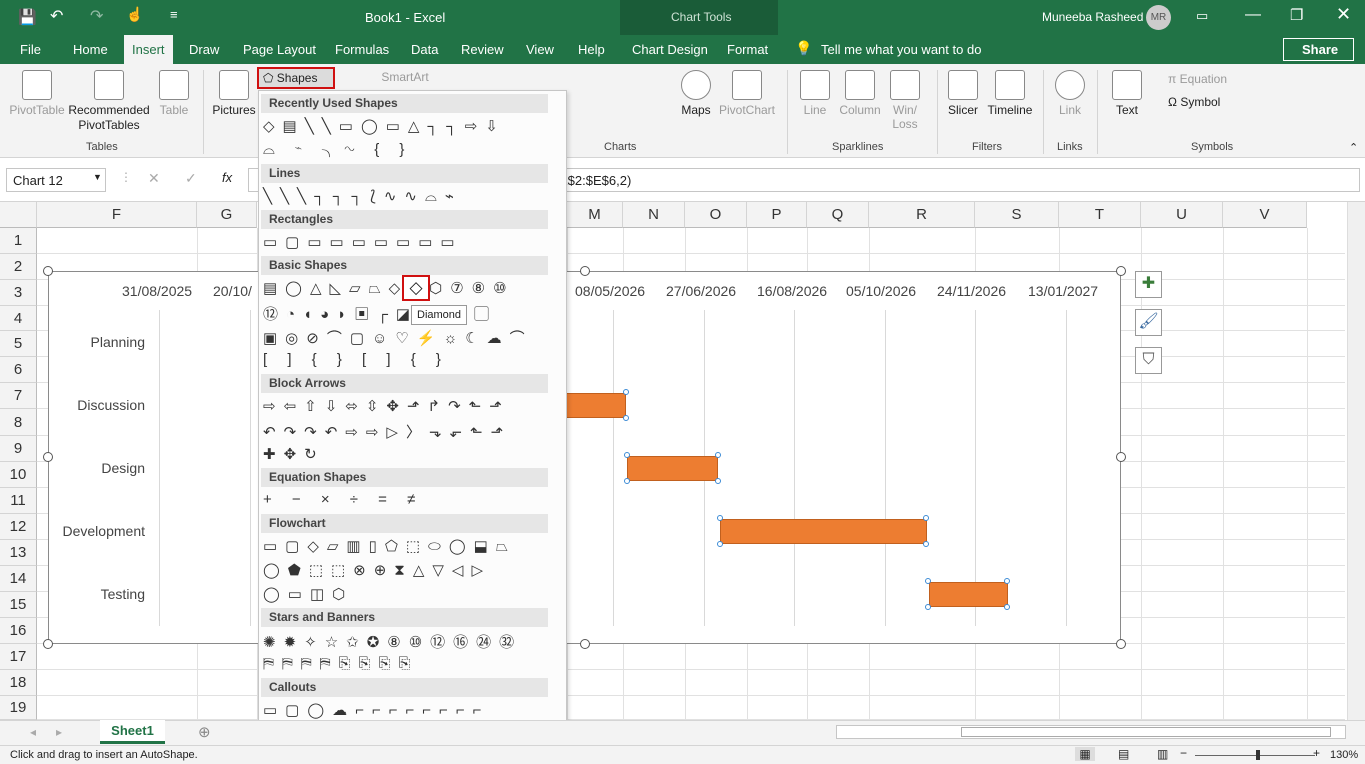 This screenshot has height=764, width=1365. What do you see at coordinates (1085, 754) in the screenshot?
I see `normal-view-icon: ▦` at bounding box center [1085, 754].